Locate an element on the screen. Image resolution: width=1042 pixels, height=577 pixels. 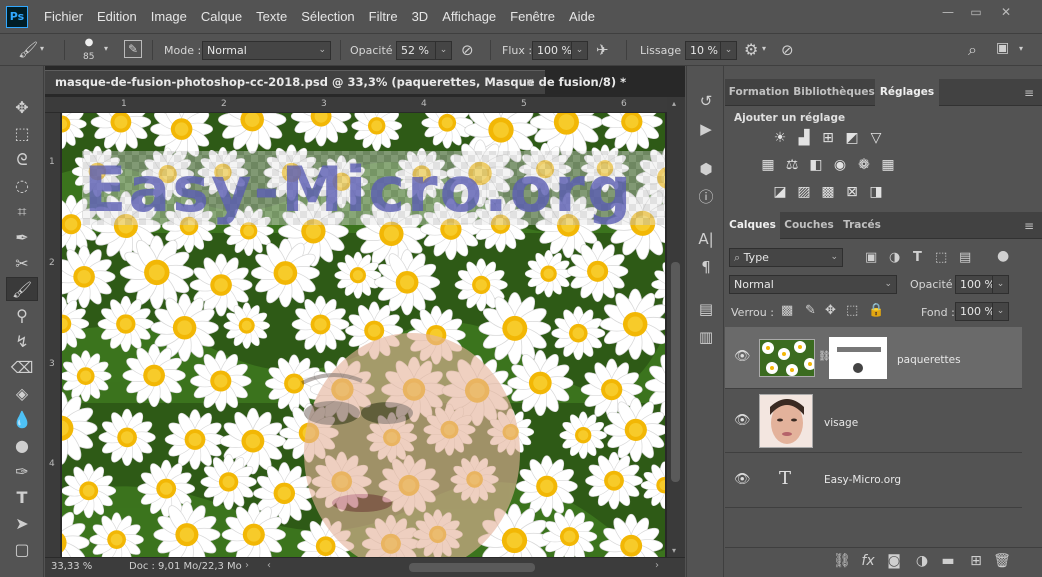
tab-calques: Calques is located at coordinates (752, 225).